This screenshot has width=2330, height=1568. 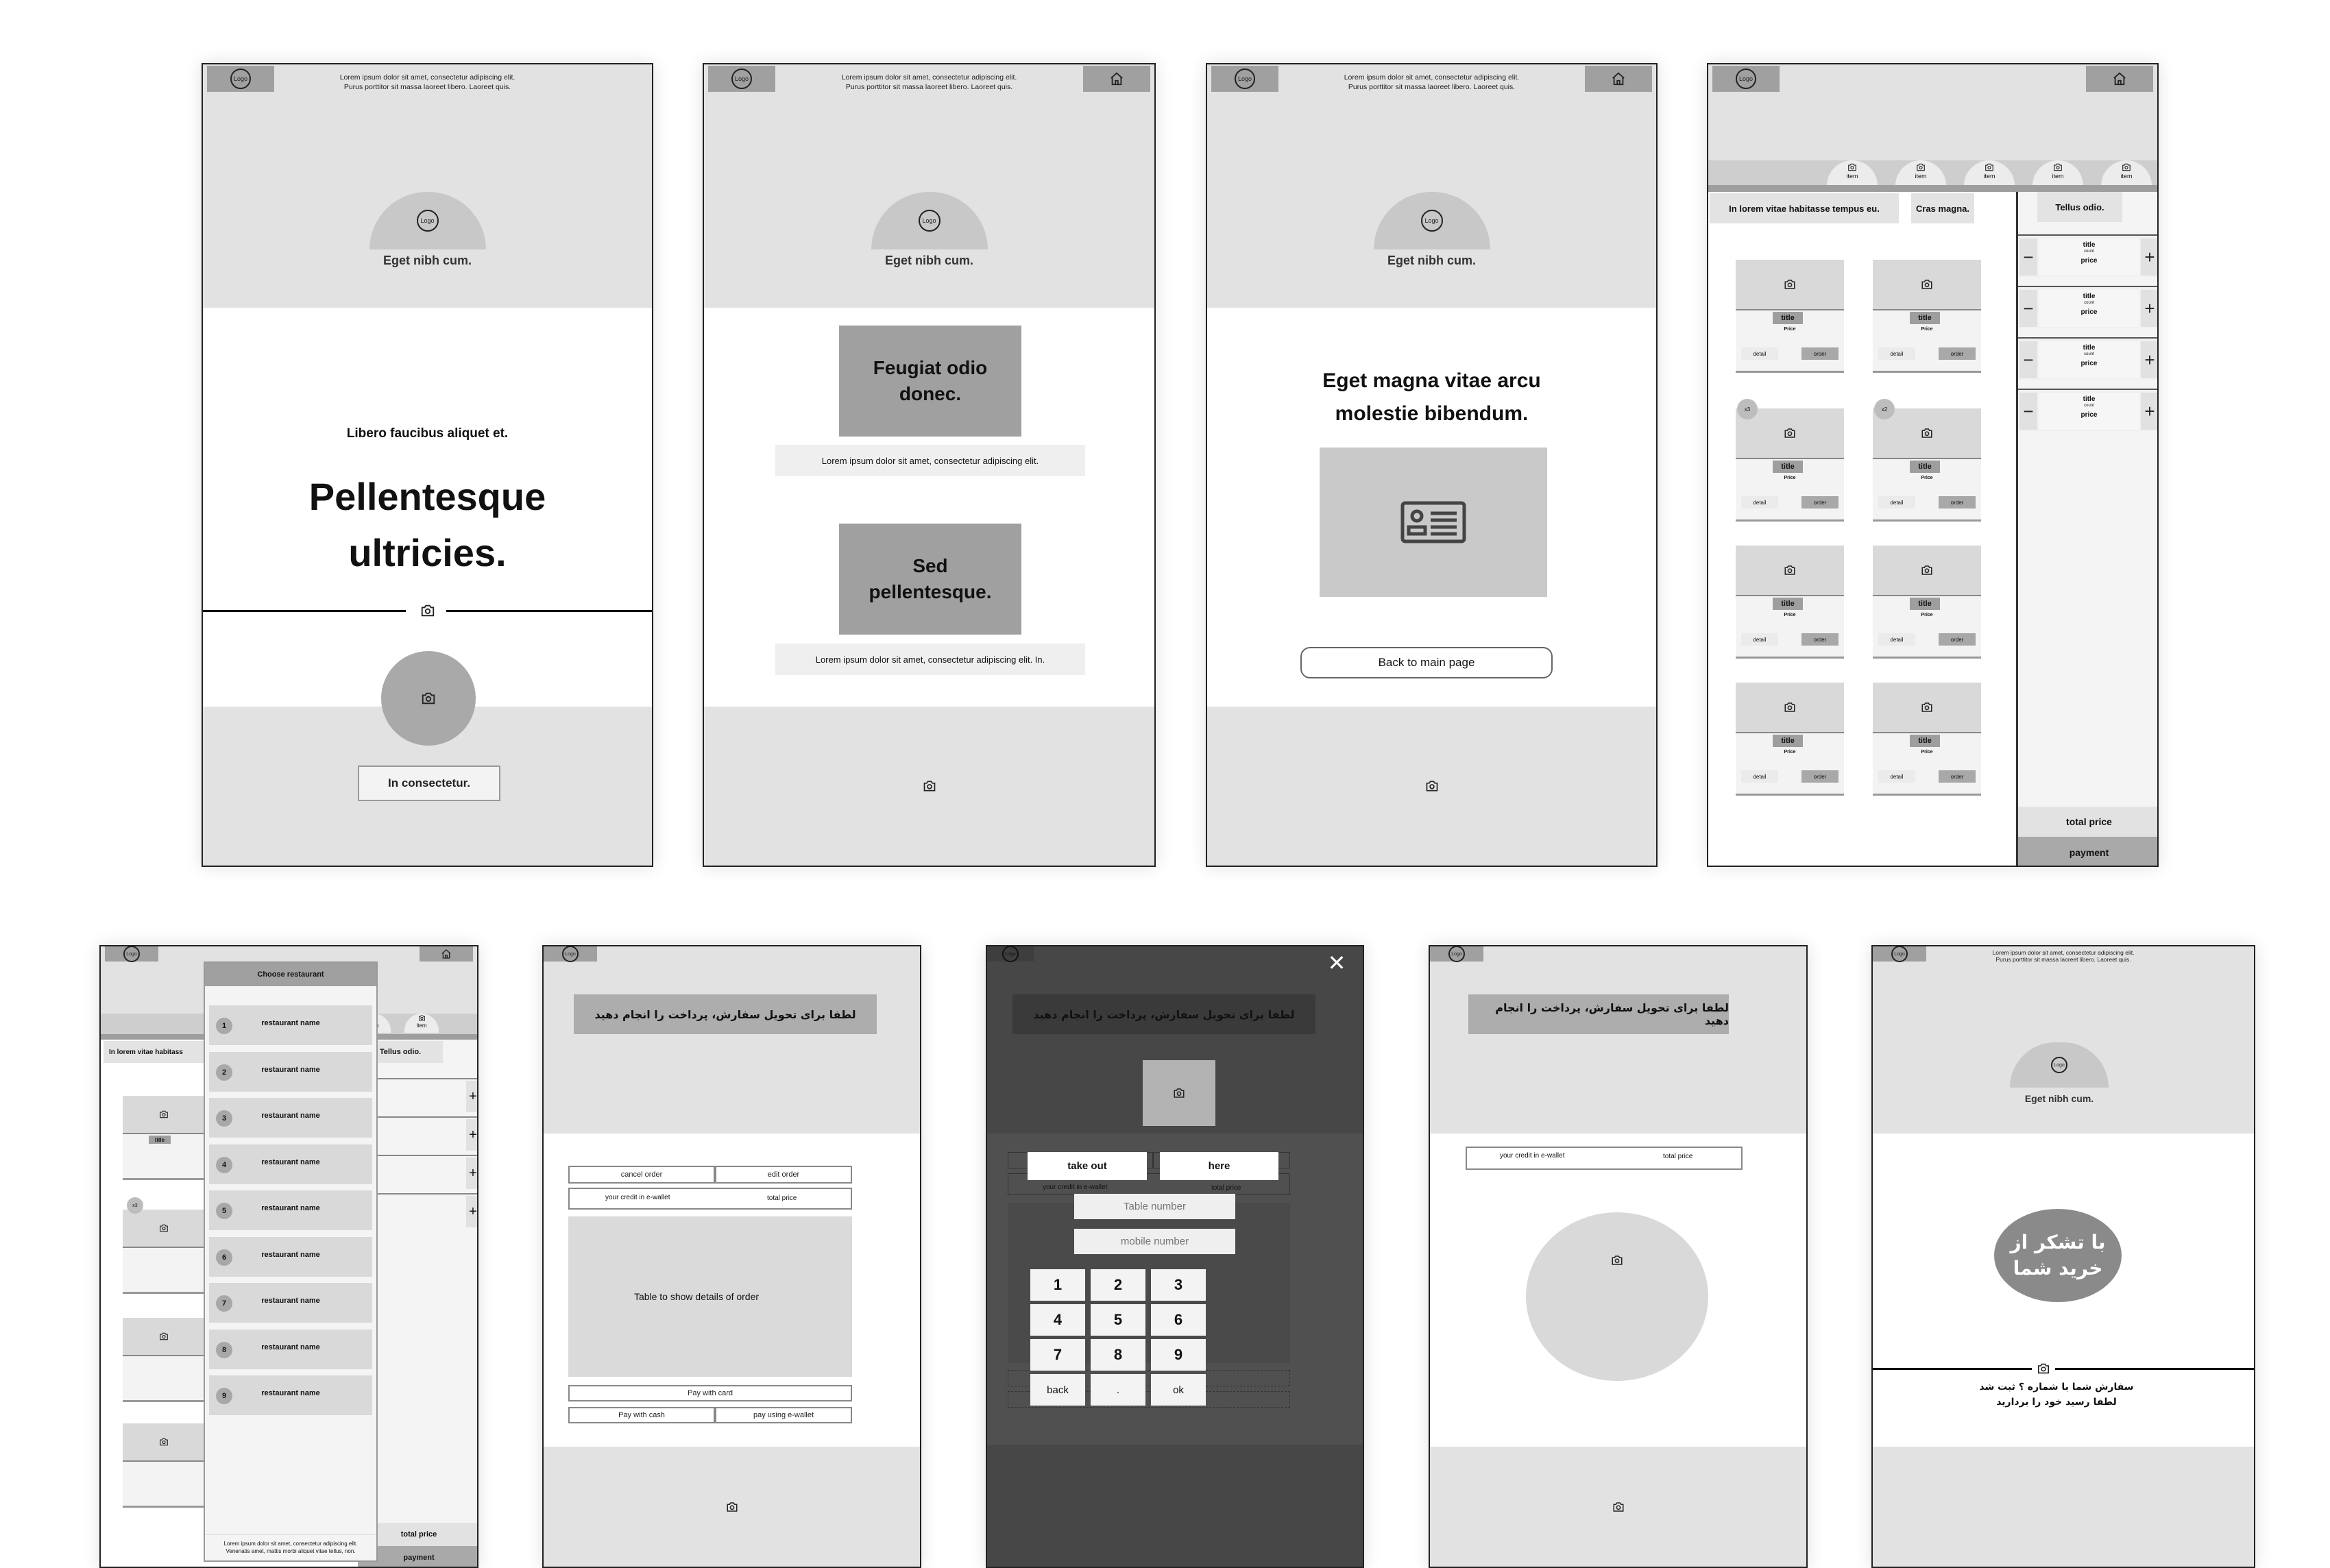 I want to click on restaurant-list-item: 5 restaurant name, so click(x=290, y=1210).